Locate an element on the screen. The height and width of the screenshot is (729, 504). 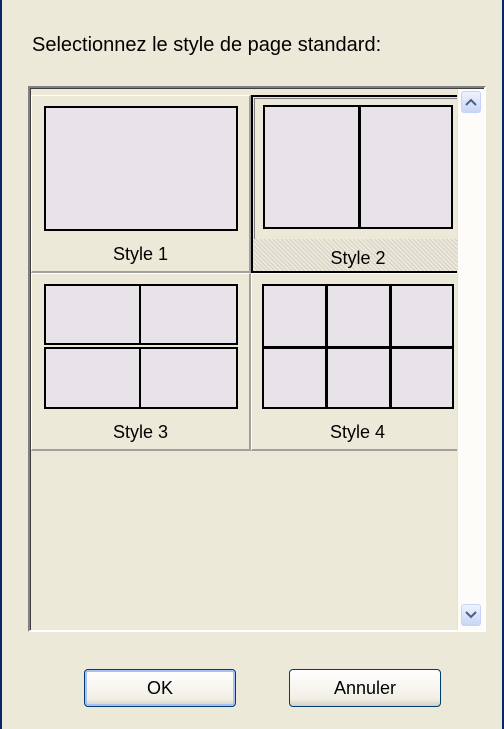
style-2-label: Style 2 is located at coordinates (358, 258).